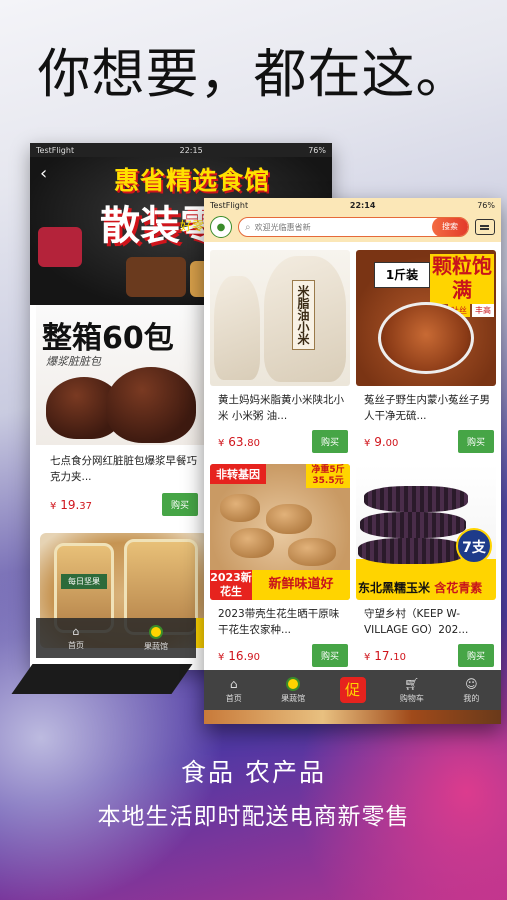 This screenshot has height=900, width=507. Describe the element at coordinates (462, 279) in the screenshot. I see `product-badge: 颗粒饱满` at that location.